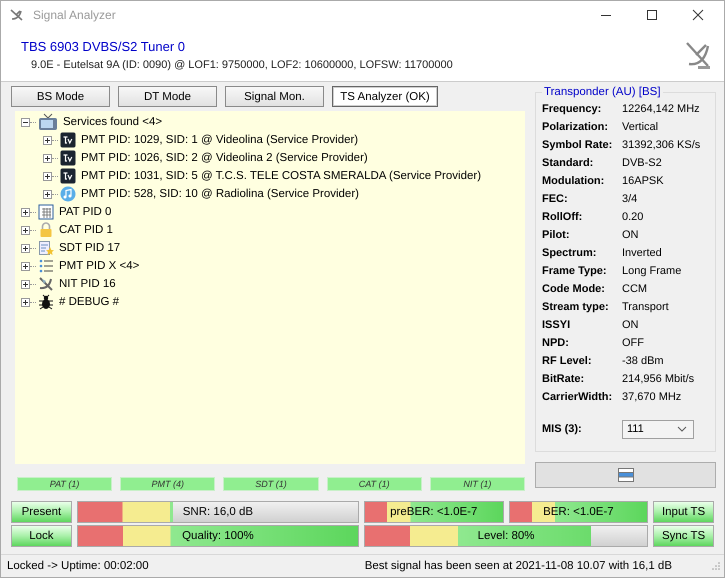  I want to click on field-label: FEC:, so click(555, 199).